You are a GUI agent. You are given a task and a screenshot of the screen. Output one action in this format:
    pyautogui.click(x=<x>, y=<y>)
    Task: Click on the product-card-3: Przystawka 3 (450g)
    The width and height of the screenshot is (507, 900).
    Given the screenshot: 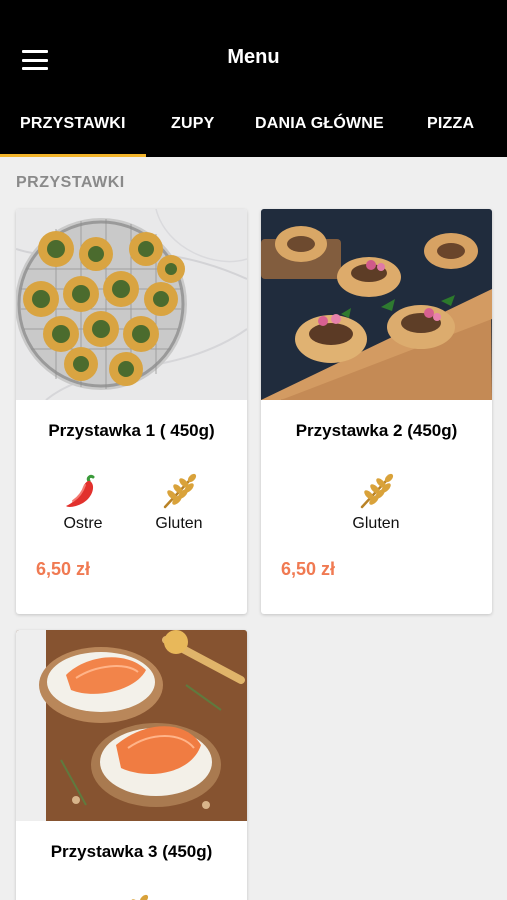 What is the action you would take?
    pyautogui.click(x=131, y=765)
    